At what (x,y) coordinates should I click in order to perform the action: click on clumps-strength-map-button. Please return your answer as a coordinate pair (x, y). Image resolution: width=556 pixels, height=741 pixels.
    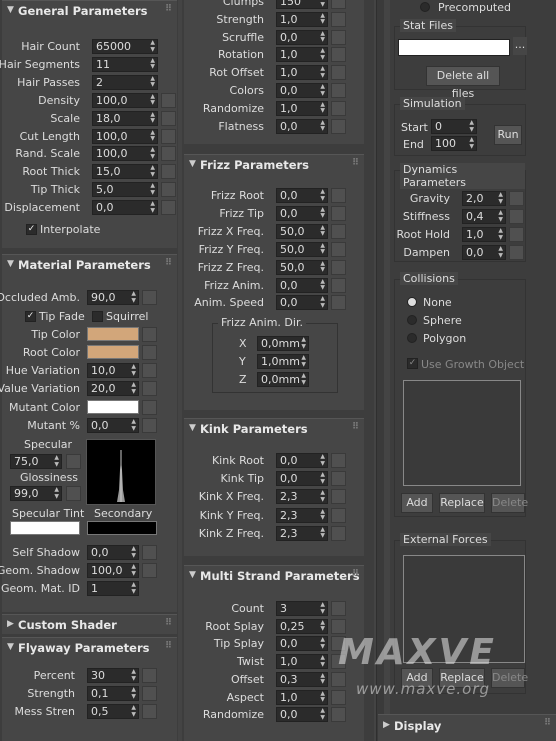
    Looking at the image, I should click on (338, 19).